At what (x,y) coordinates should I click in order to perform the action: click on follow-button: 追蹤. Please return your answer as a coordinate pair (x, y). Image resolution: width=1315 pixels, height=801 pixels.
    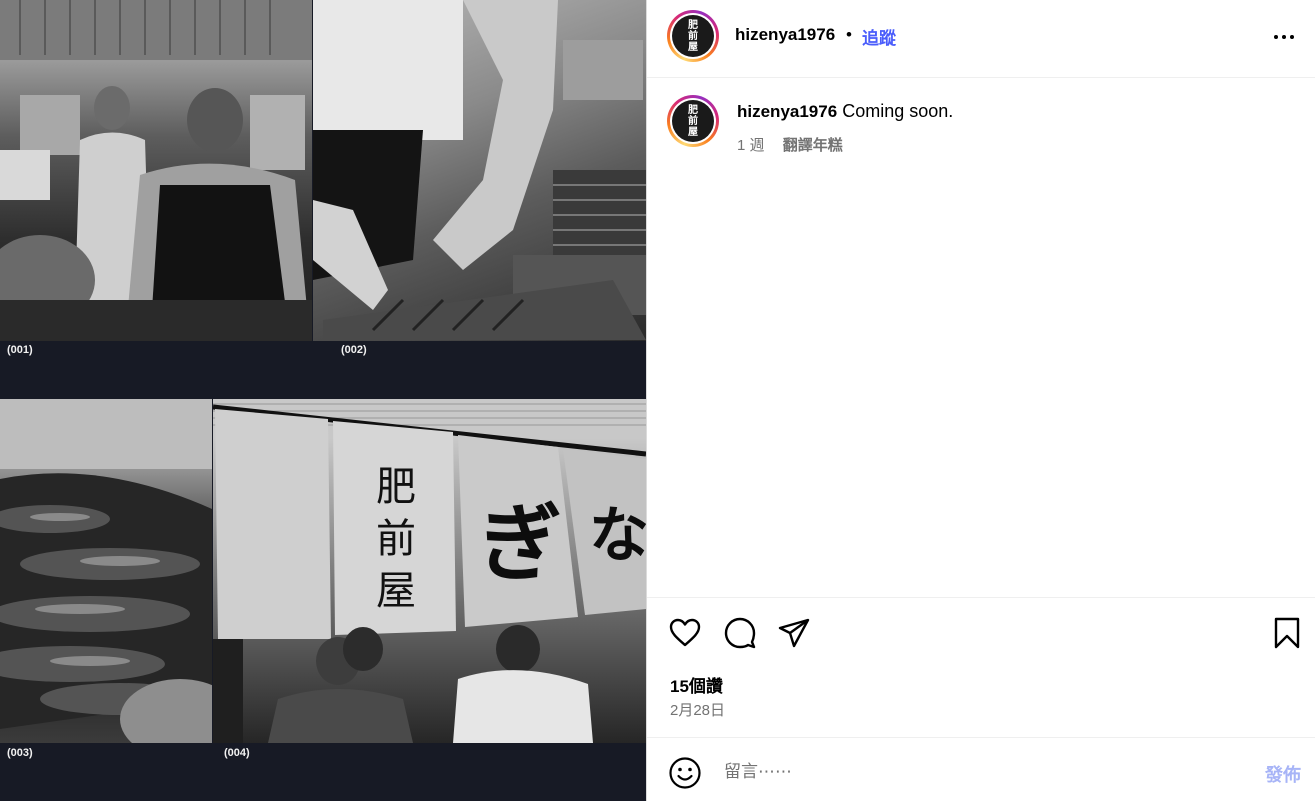
    Looking at the image, I should click on (879, 36).